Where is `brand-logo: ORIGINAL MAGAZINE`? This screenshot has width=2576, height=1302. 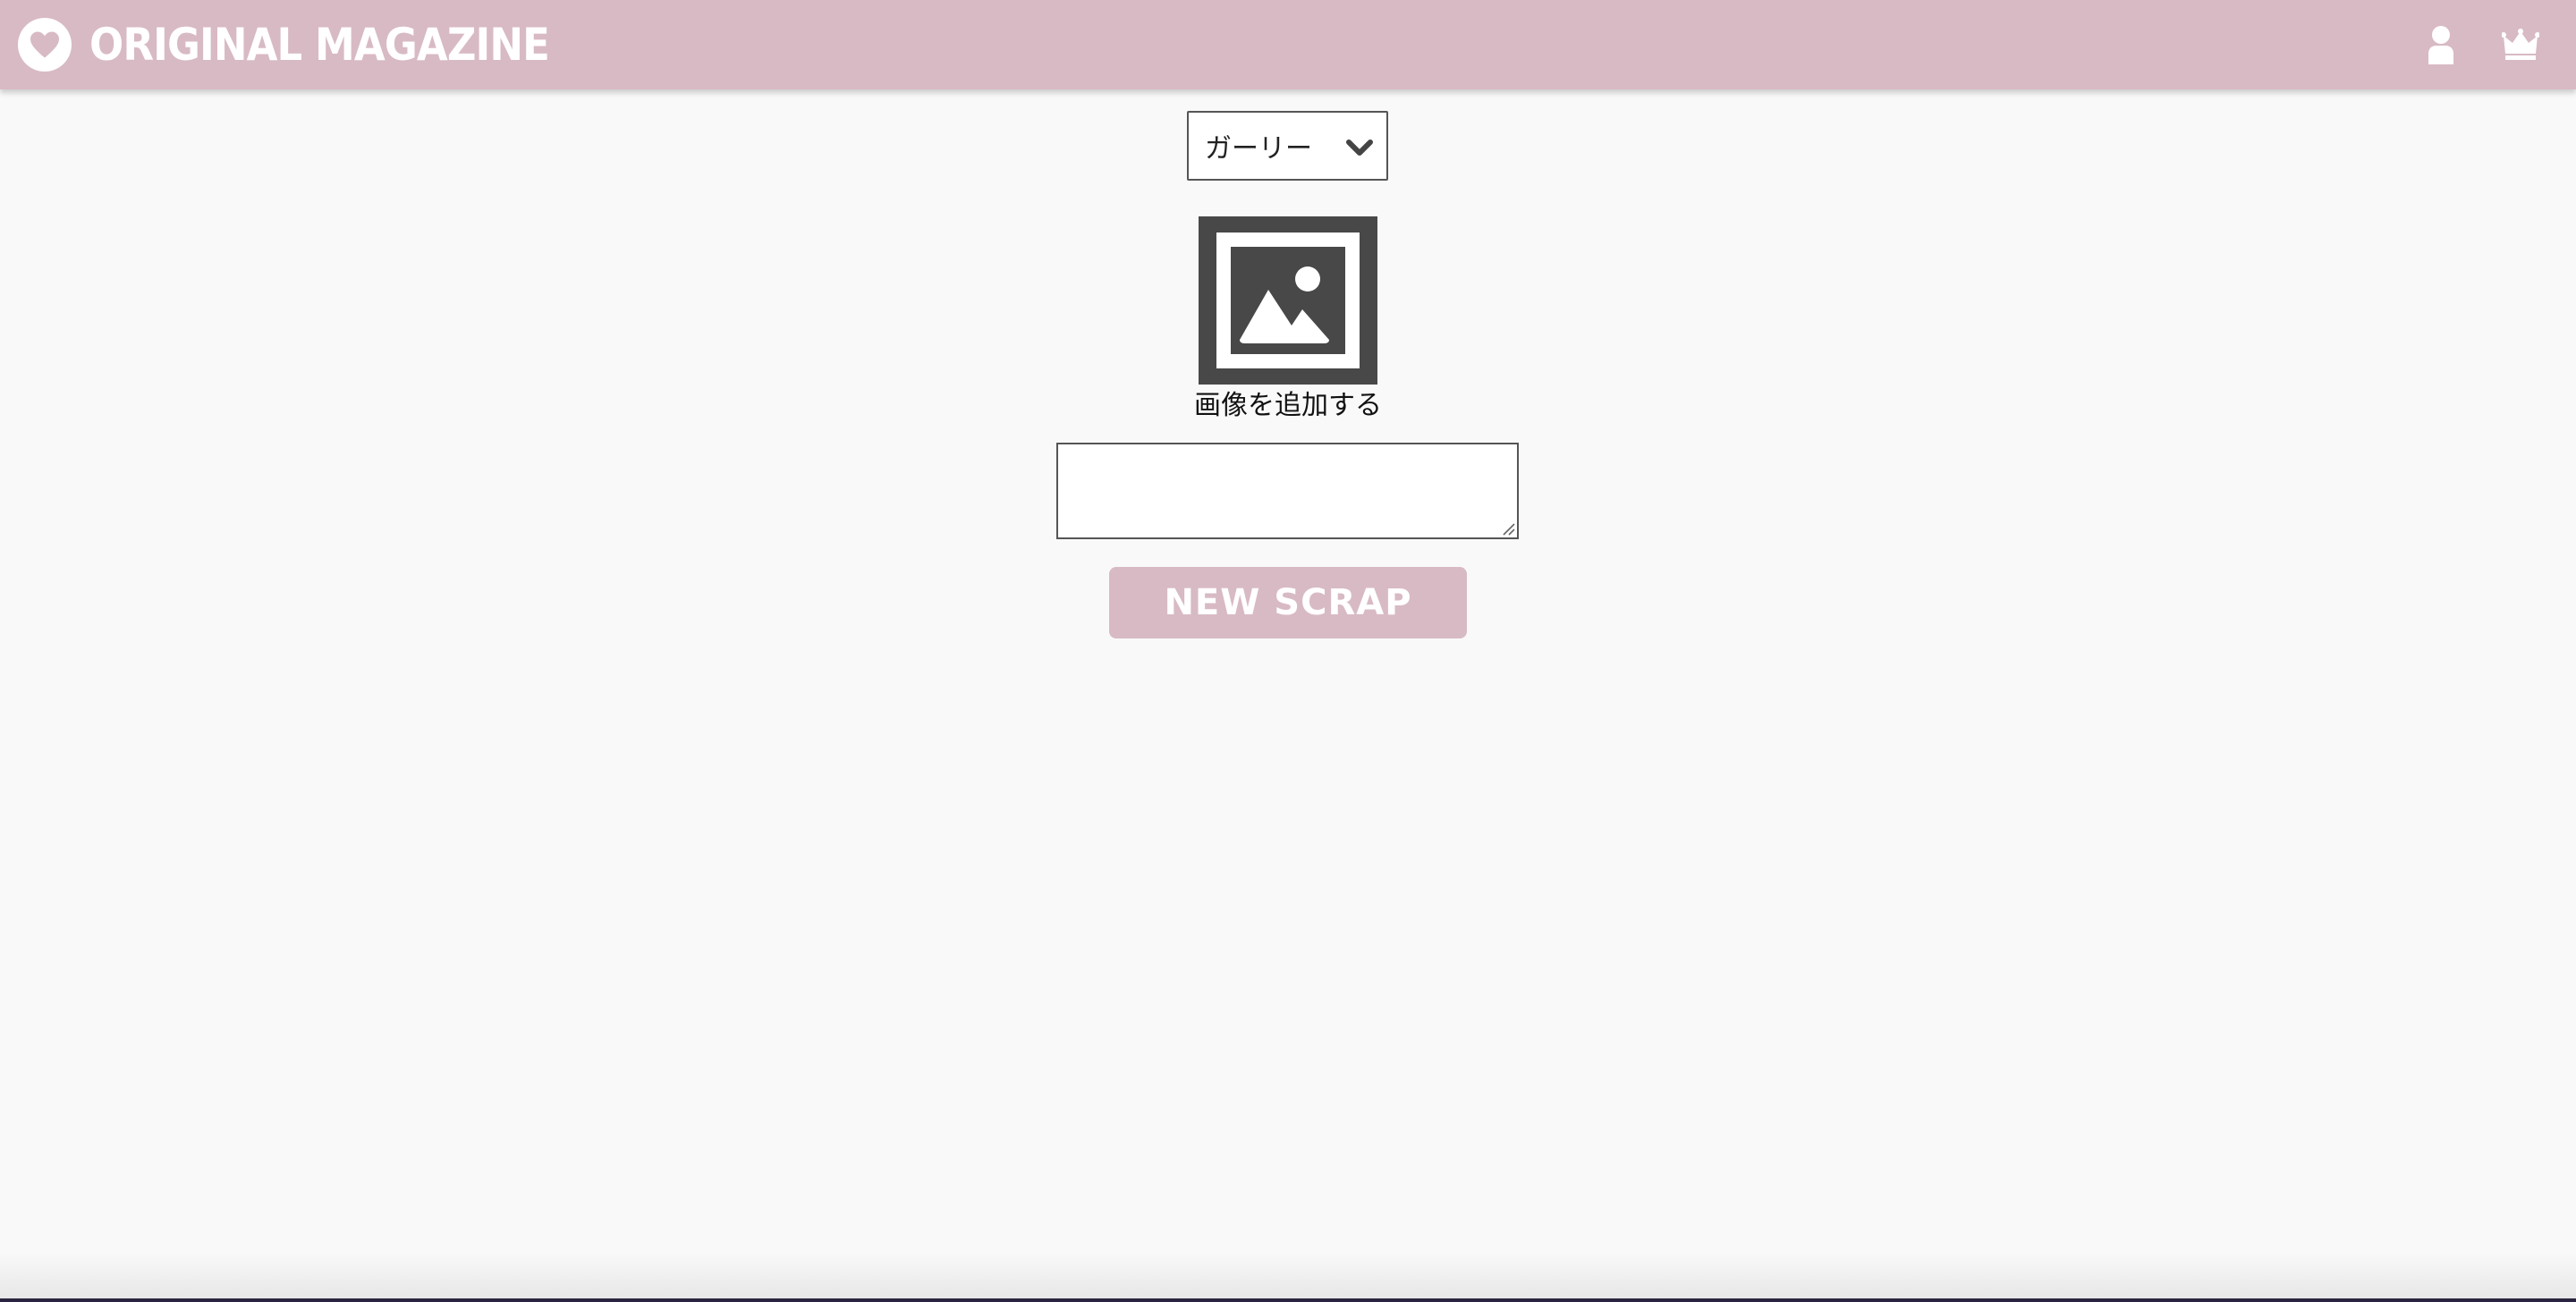 brand-logo: ORIGINAL MAGAZINE is located at coordinates (309, 45).